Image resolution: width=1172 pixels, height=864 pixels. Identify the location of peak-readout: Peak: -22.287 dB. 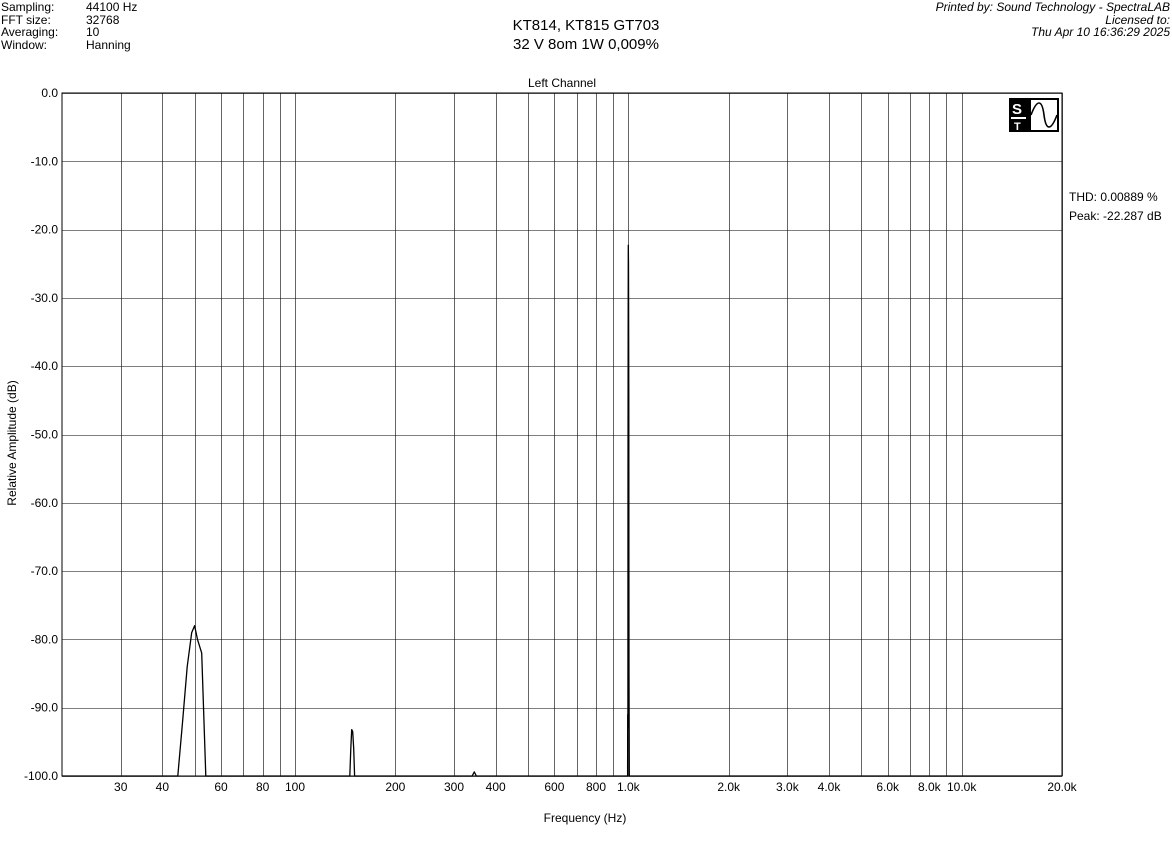
(1115, 216).